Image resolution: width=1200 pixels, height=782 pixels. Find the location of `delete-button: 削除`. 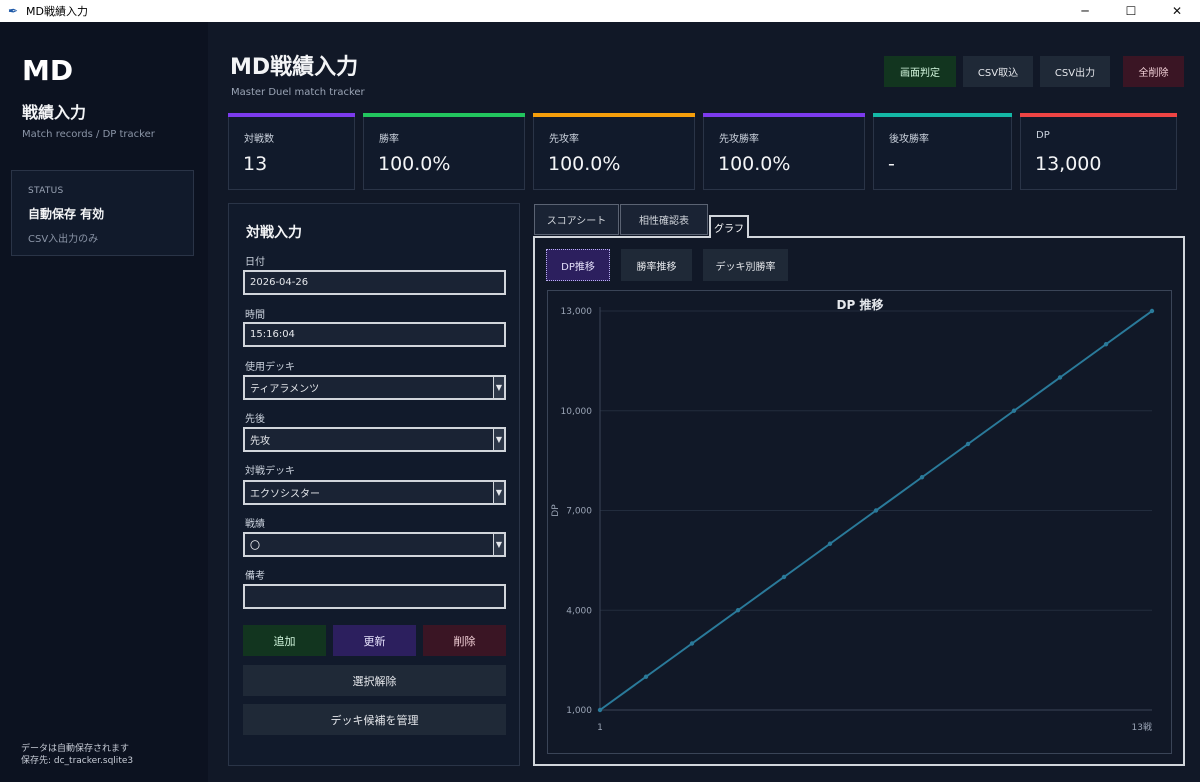

delete-button: 削除 is located at coordinates (464, 640).